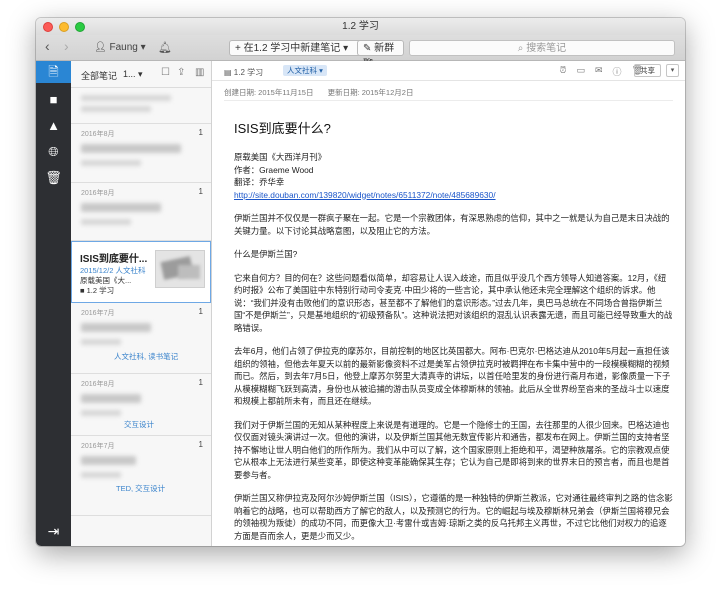 This screenshot has height=598, width=720. I want to click on tag-chip: 人文社科 ▾, so click(305, 70).